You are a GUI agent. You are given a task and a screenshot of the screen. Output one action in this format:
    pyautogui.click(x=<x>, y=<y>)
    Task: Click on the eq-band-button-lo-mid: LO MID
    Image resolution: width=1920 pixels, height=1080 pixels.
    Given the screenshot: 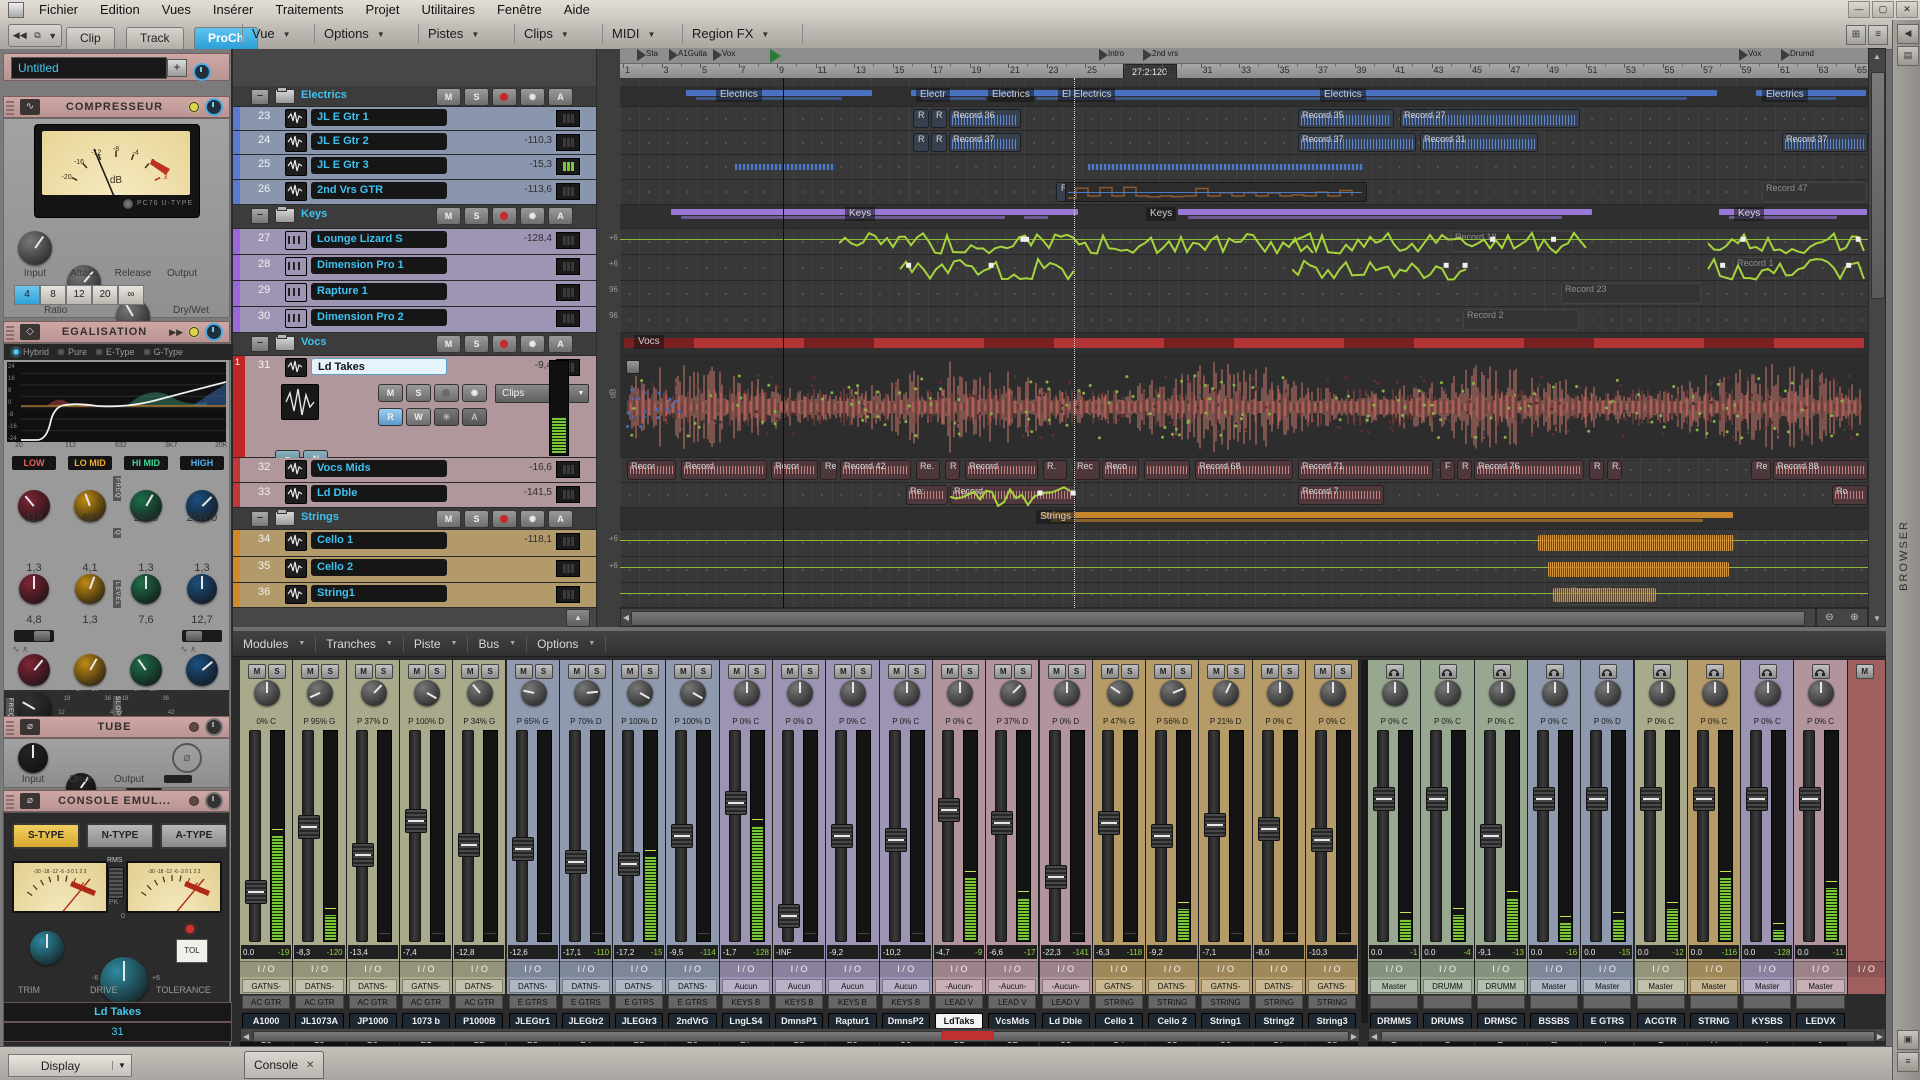 What is the action you would take?
    pyautogui.click(x=90, y=463)
    